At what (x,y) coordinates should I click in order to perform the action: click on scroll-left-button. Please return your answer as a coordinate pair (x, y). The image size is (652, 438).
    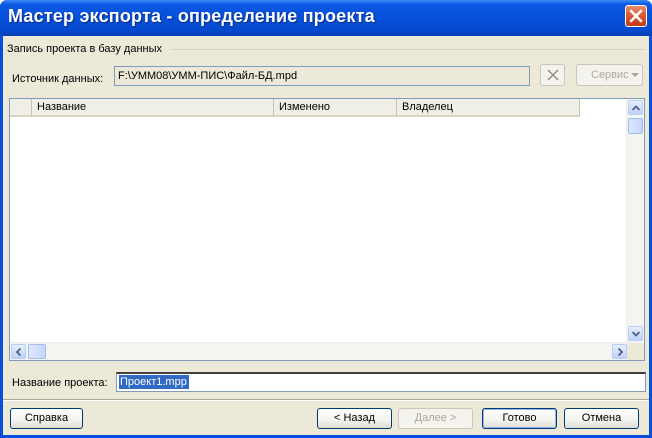
    Looking at the image, I should click on (18, 351).